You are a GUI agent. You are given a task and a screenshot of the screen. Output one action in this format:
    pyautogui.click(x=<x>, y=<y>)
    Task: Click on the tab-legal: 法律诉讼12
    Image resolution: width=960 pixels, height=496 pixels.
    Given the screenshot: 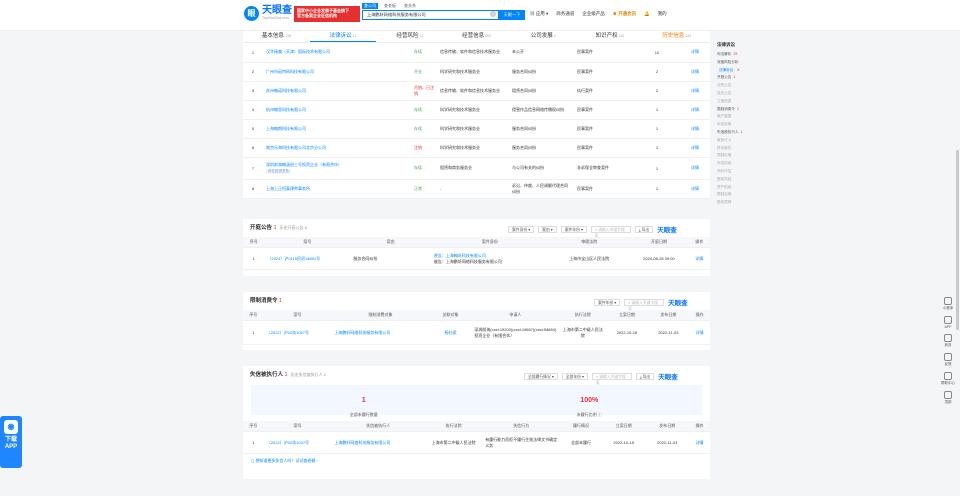 What is the action you would take?
    pyautogui.click(x=343, y=36)
    